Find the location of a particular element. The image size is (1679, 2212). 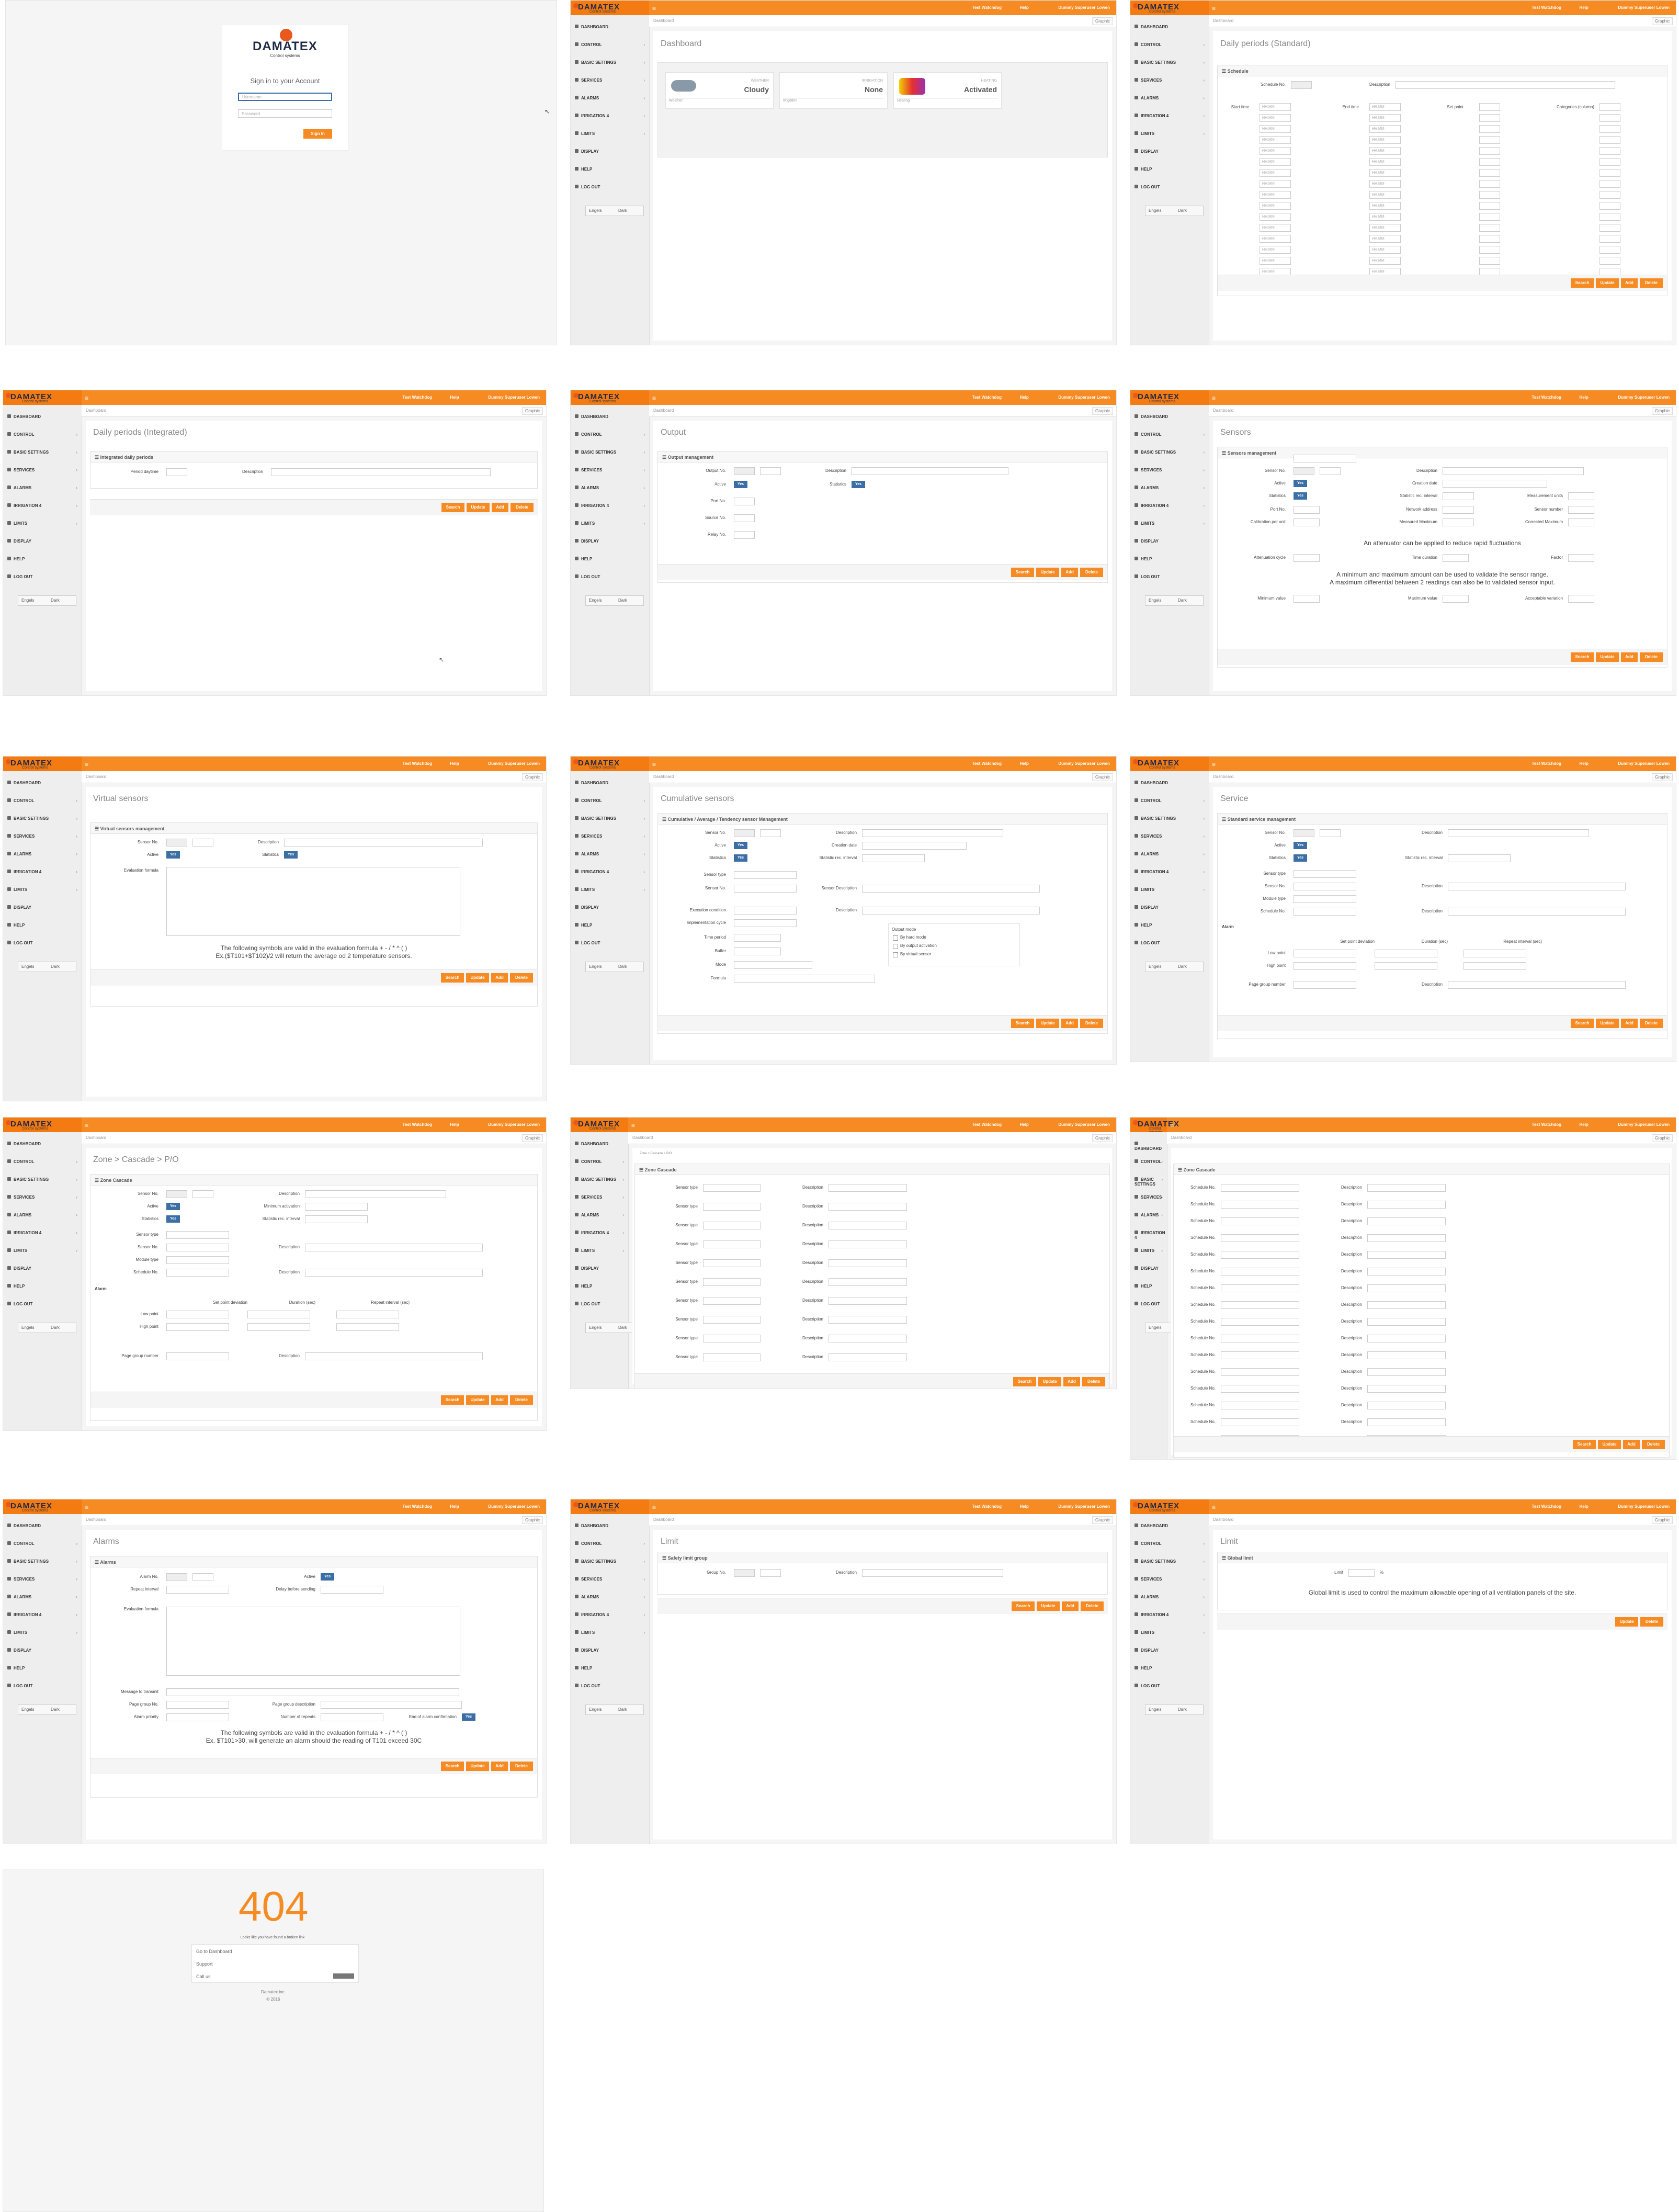

time-period-input is located at coordinates (757, 938).